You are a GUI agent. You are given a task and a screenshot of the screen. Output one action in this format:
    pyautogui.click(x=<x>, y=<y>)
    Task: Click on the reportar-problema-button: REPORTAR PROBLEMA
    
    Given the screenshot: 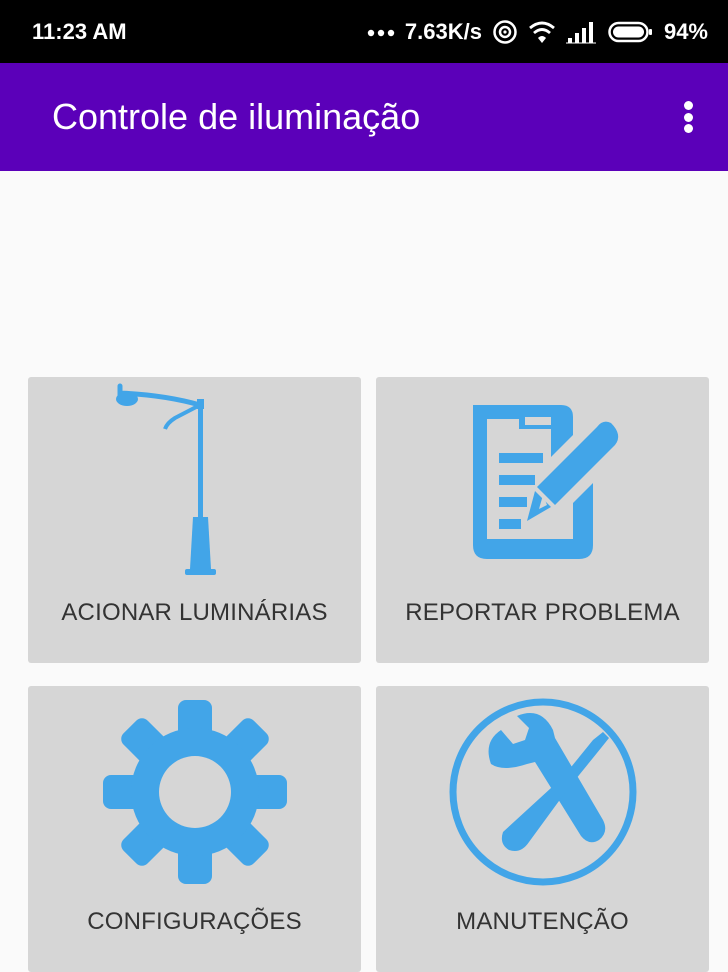 What is the action you would take?
    pyautogui.click(x=542, y=520)
    